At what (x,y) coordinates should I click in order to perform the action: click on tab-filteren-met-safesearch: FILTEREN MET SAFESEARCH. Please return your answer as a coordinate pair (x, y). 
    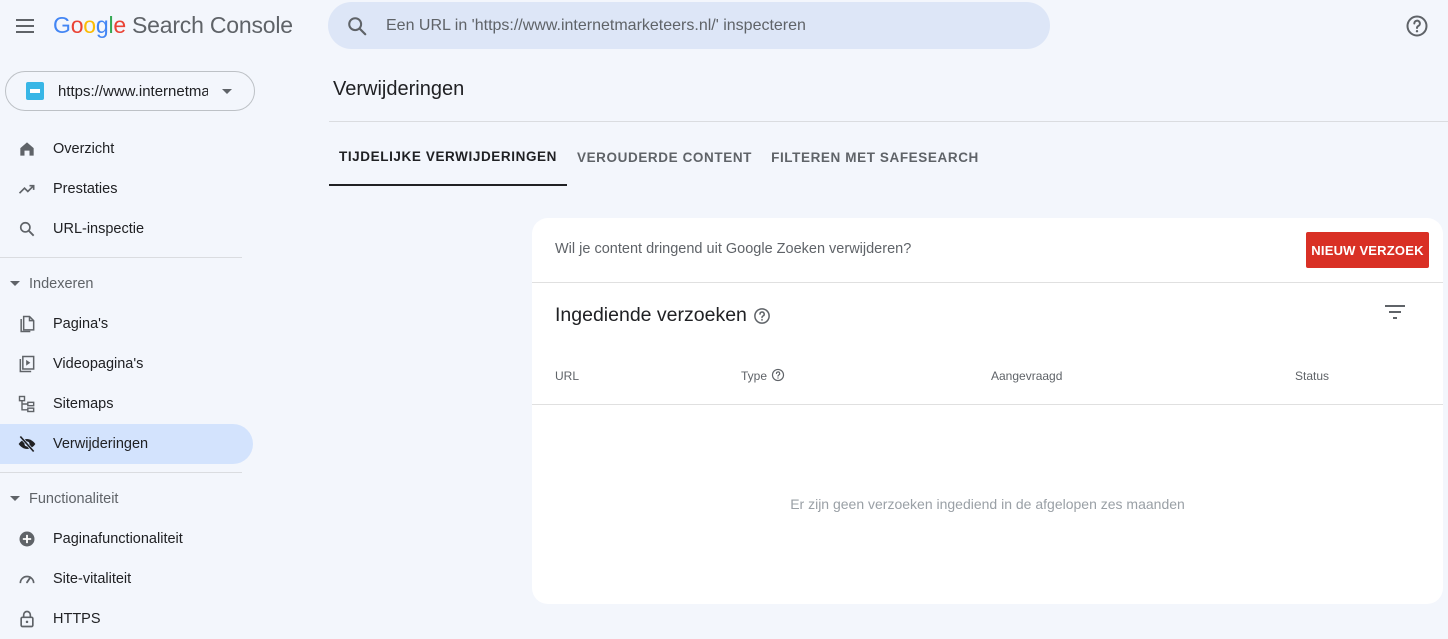
    Looking at the image, I should click on (875, 157).